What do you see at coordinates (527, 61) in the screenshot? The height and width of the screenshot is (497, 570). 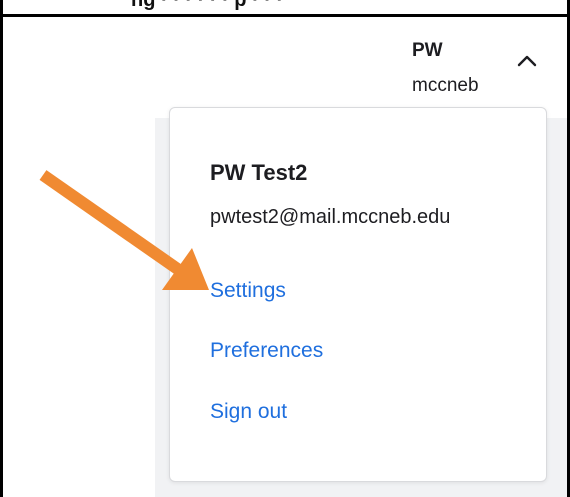 I see `chevron-up-icon` at bounding box center [527, 61].